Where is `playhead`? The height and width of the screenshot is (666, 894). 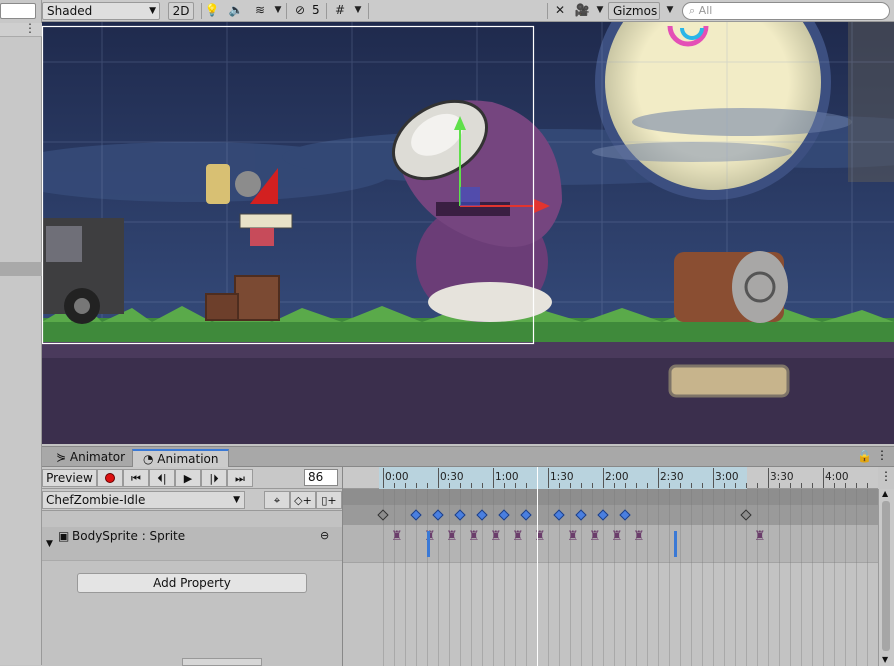
playhead is located at coordinates (537, 566).